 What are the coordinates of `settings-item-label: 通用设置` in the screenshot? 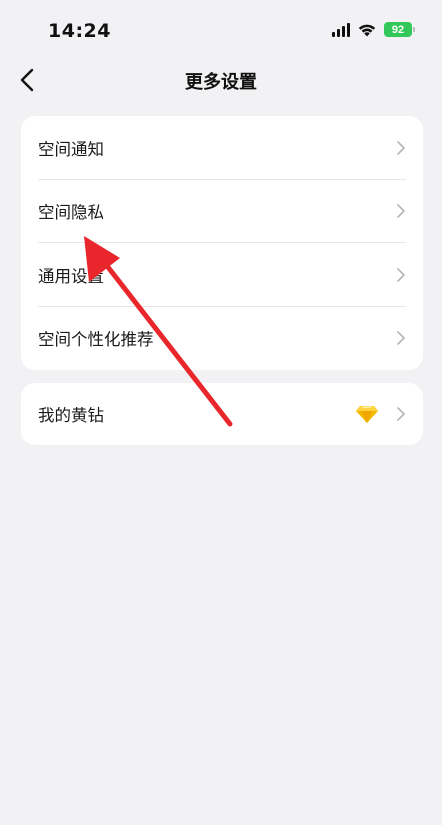 It's located at (71, 276).